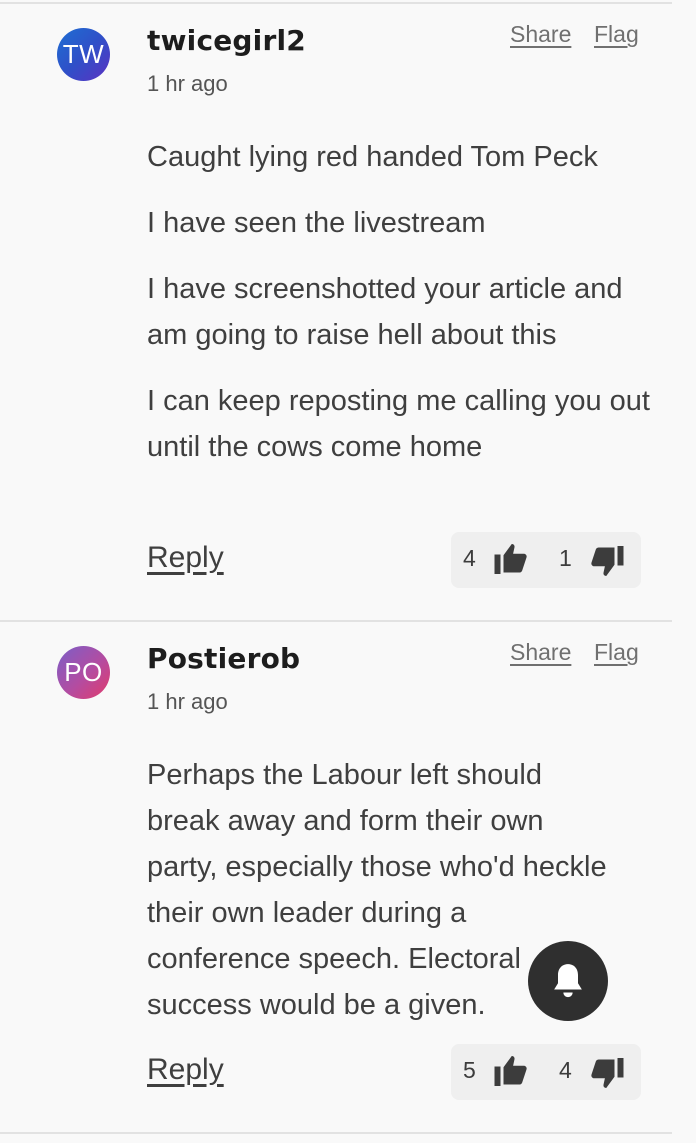 Image resolution: width=696 pixels, height=1143 pixels. I want to click on upvote-count: 5, so click(469, 1070).